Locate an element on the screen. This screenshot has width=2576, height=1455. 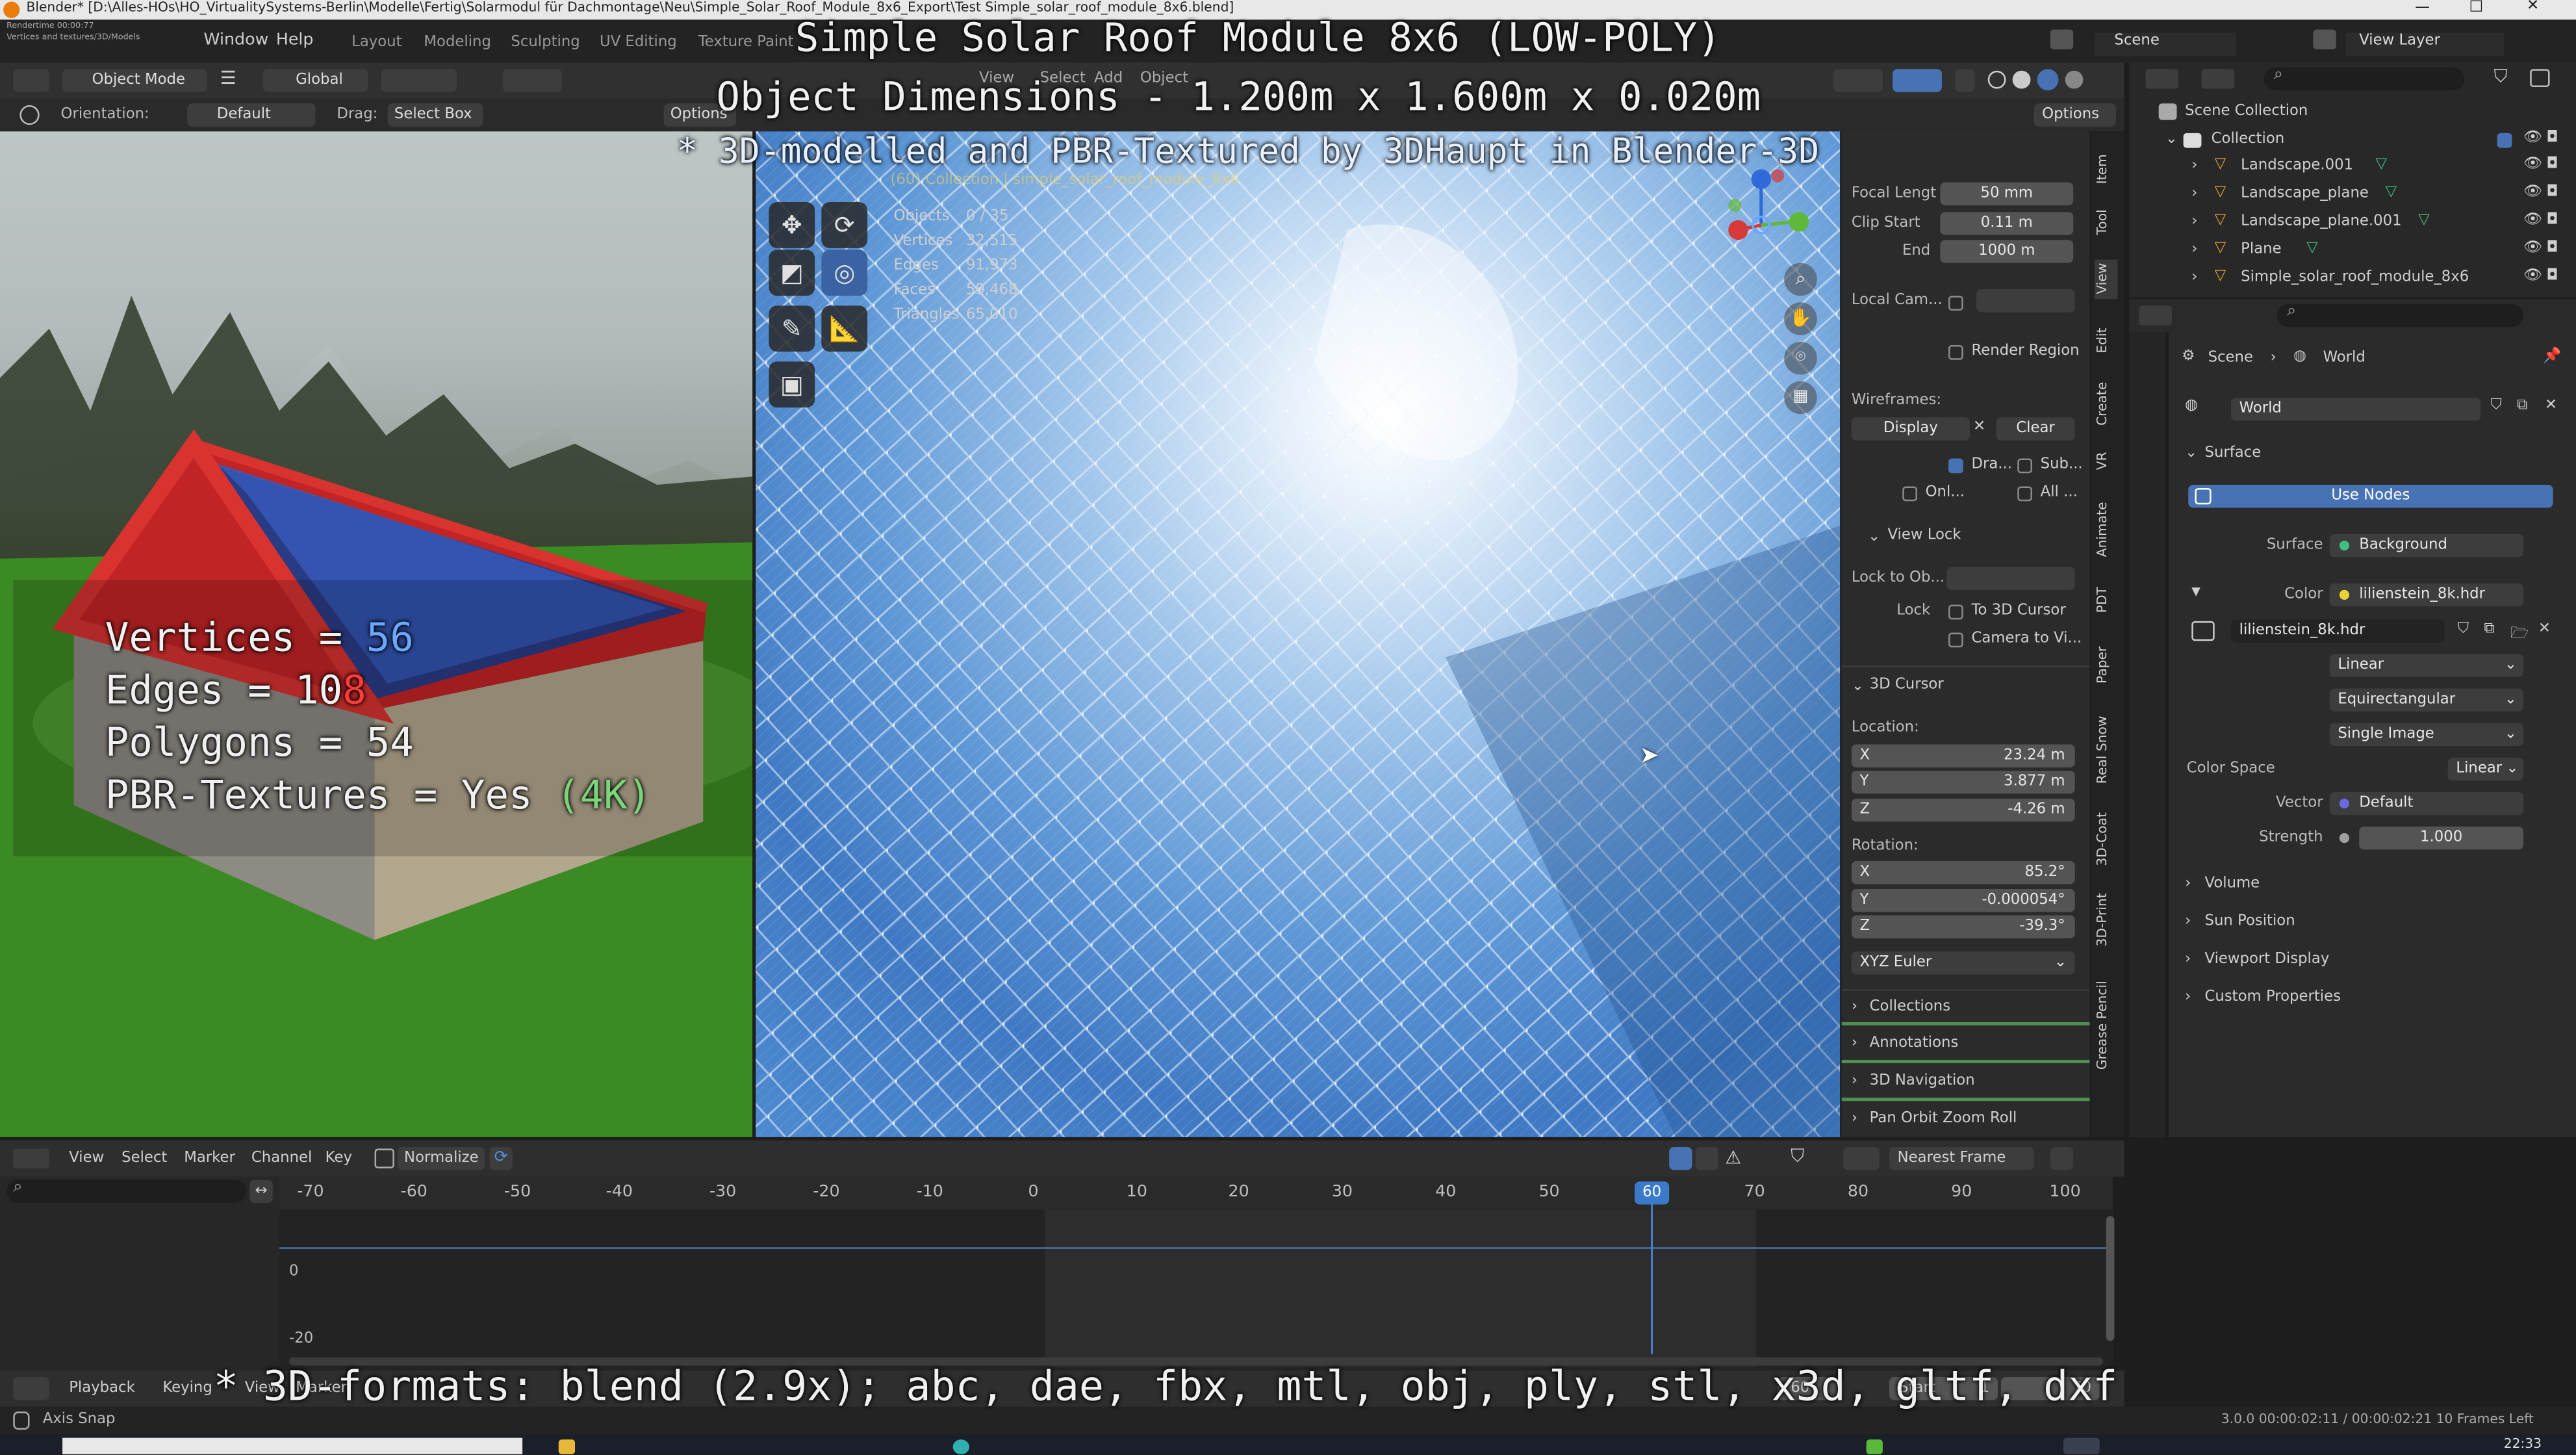
3d-navigation-panel: › 3D Navigation is located at coordinates (1965, 1083).